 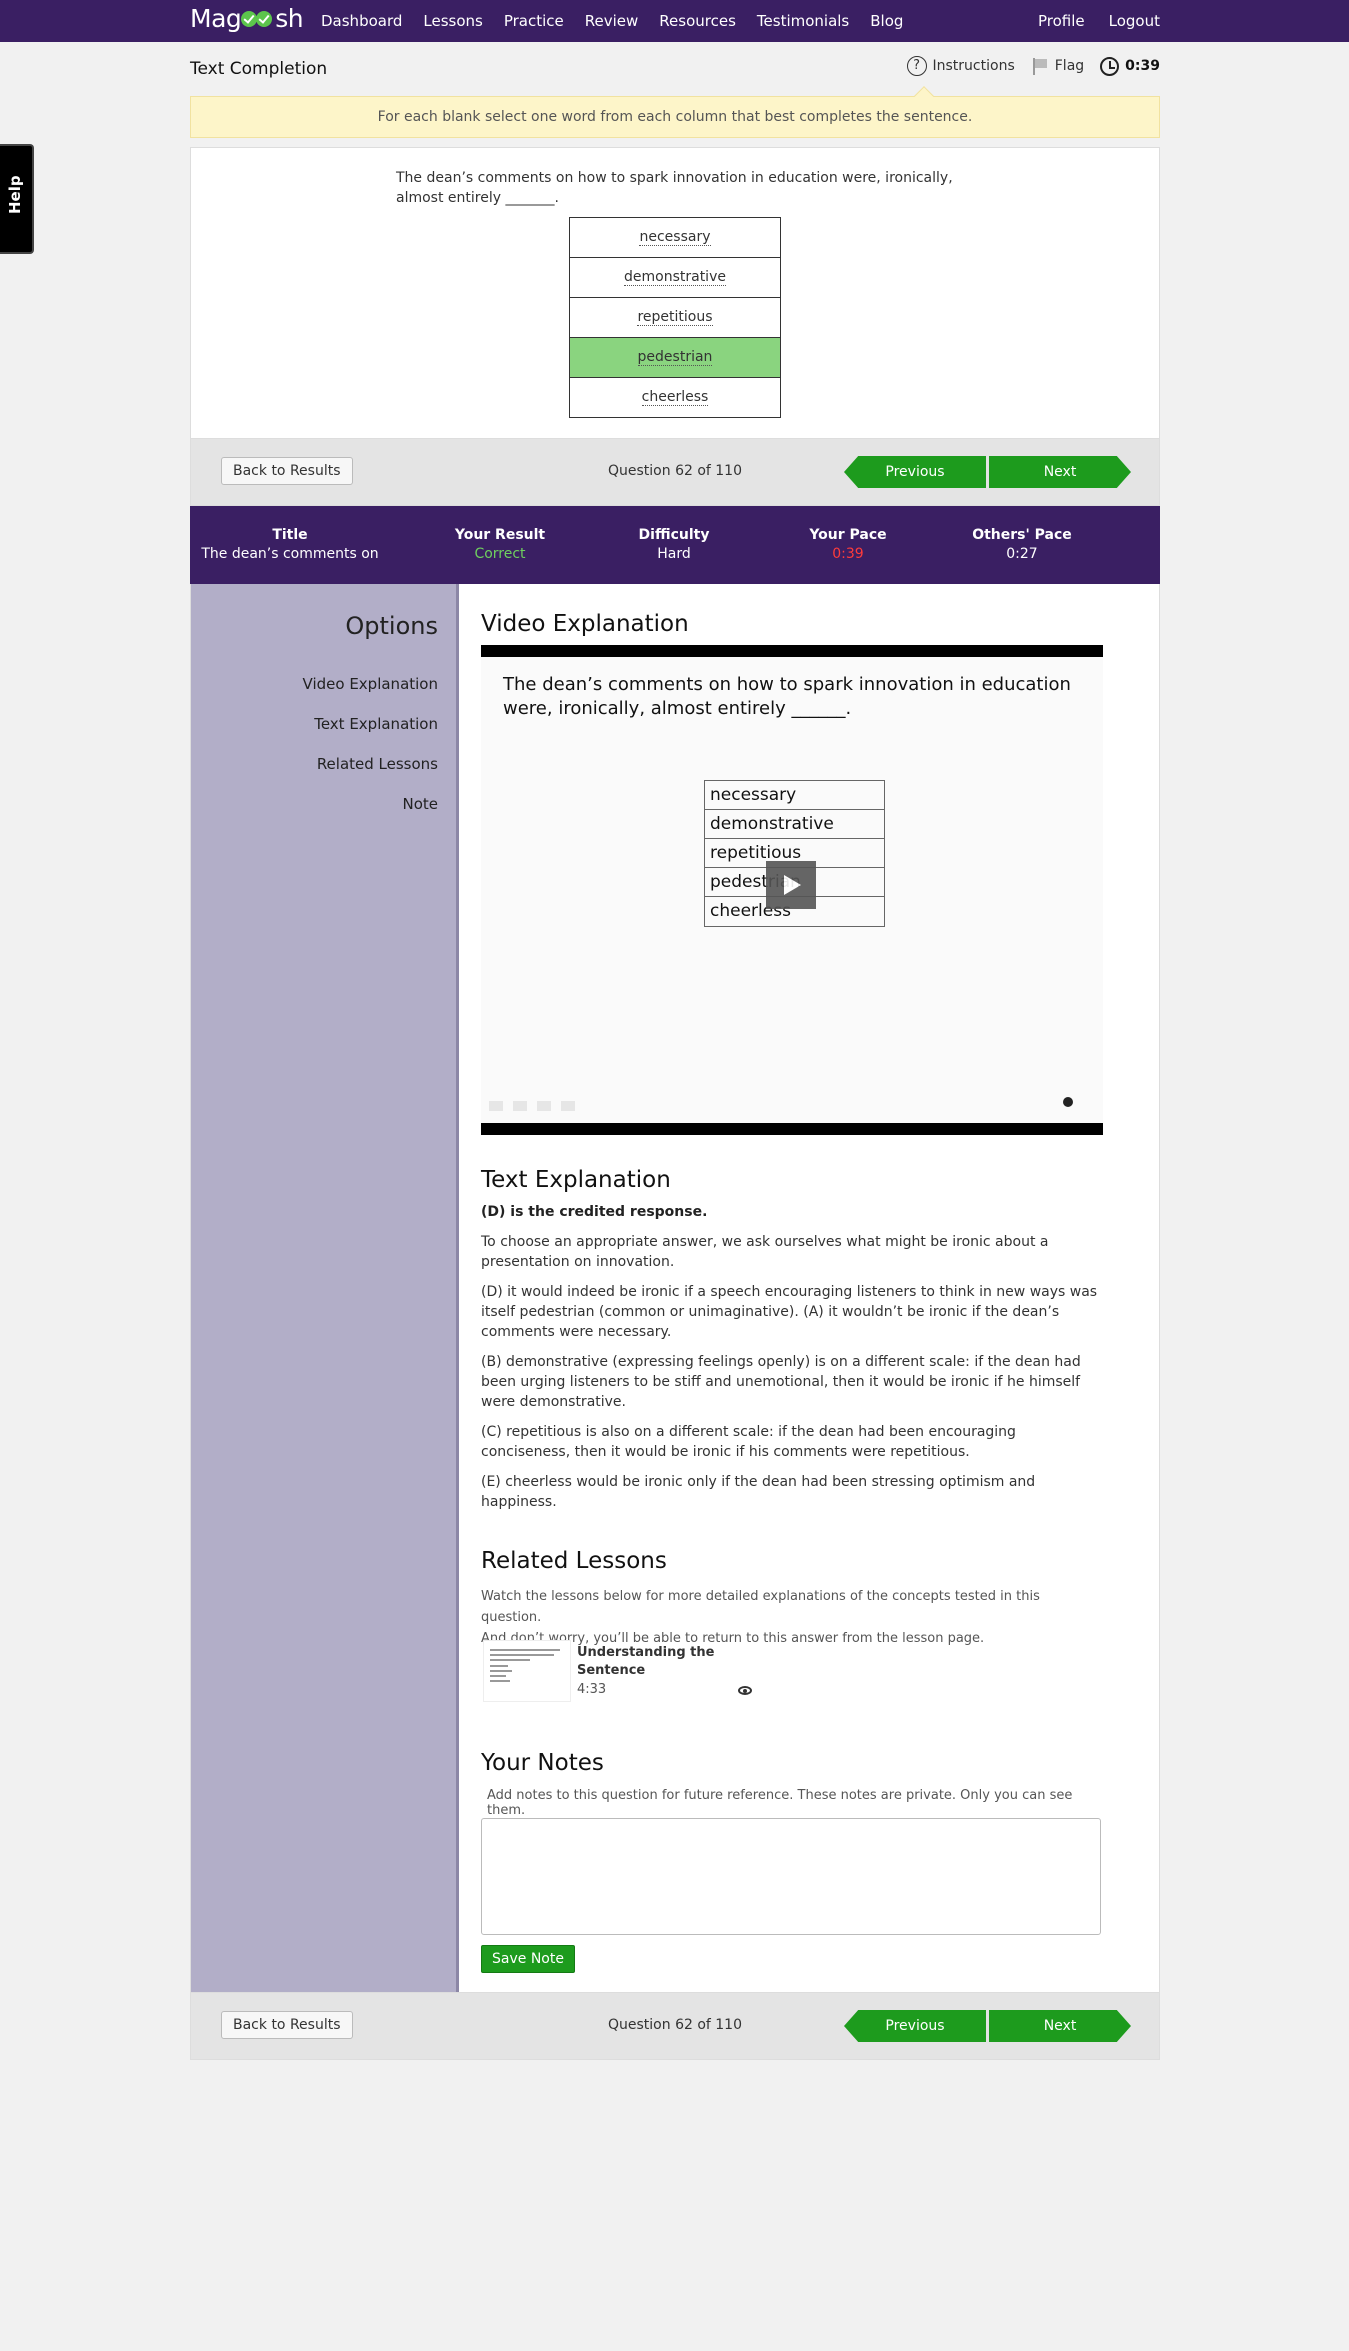 I want to click on flag-icon, so click(x=1040, y=66).